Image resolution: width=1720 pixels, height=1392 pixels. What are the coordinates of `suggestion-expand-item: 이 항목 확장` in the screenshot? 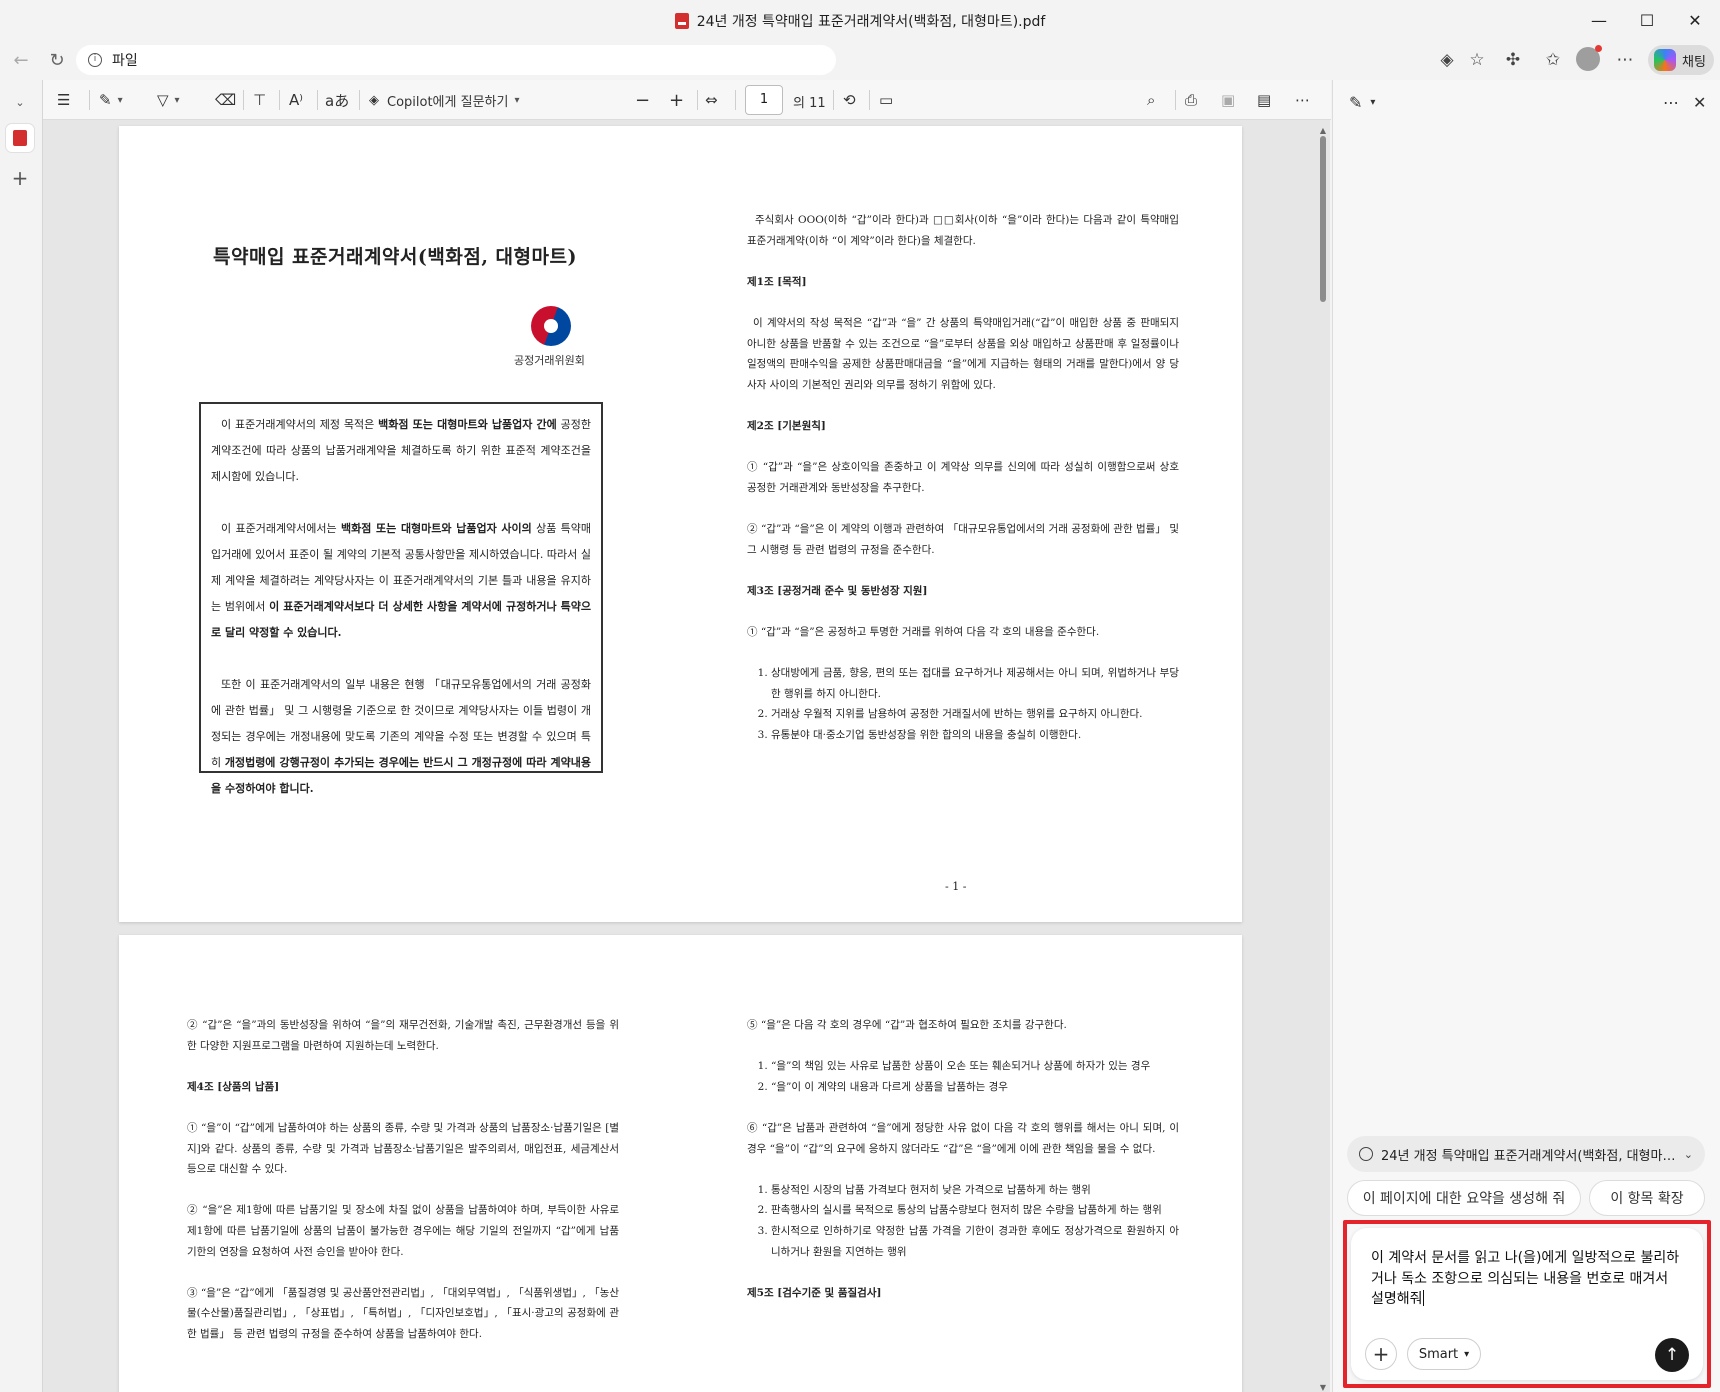 It's located at (1647, 1198).